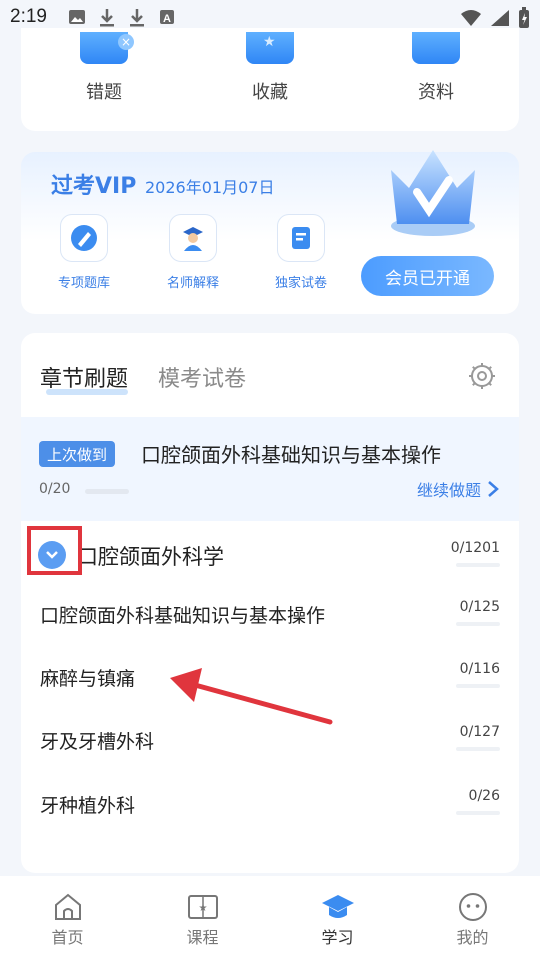 This screenshot has height=960, width=540. I want to click on chapter-label: 口腔颌面外科学, so click(150, 557).